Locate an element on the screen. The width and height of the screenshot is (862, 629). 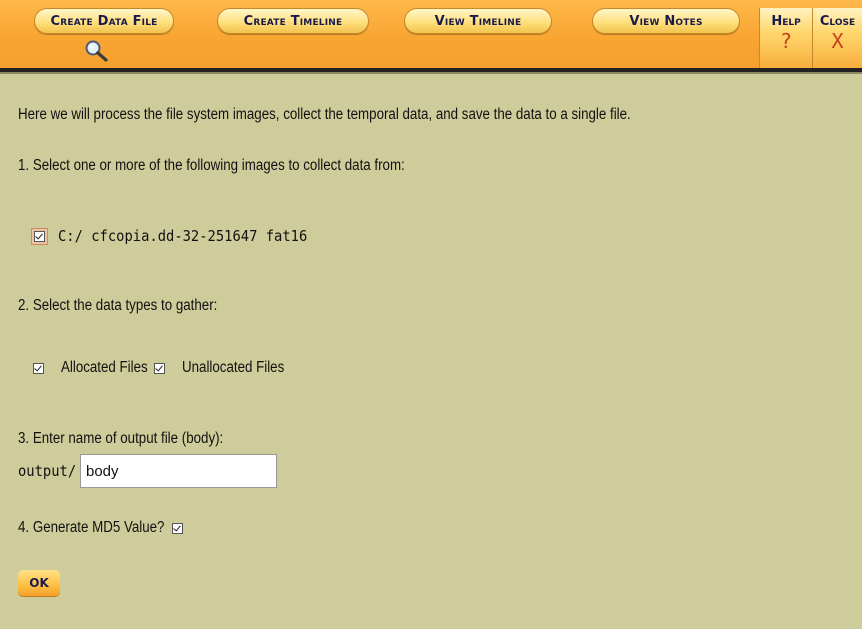
step3-label: 3. Enter name of output file (body): is located at coordinates (121, 438).